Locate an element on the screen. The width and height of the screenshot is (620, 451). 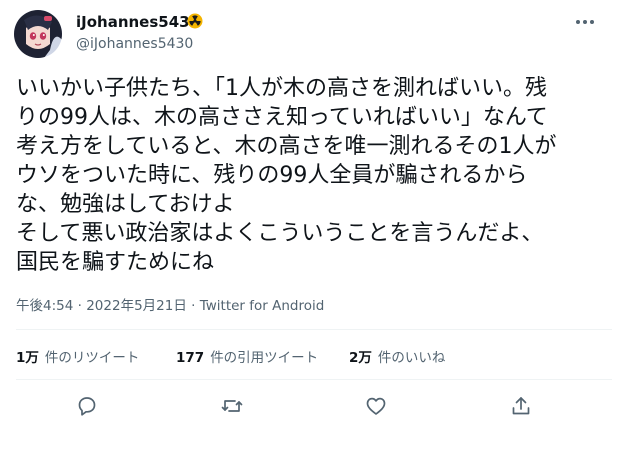
heart-icon is located at coordinates (376, 406).